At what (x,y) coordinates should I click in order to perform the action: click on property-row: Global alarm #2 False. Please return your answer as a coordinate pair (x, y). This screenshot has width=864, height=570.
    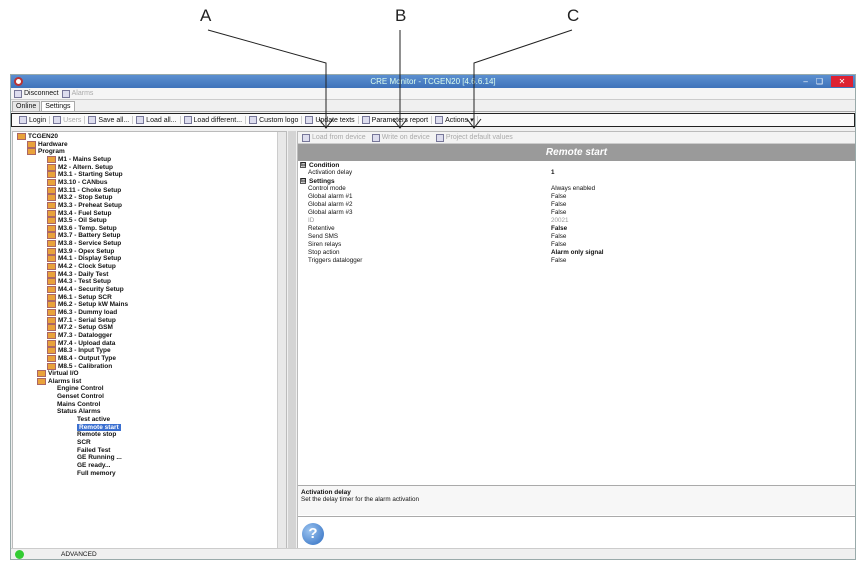
    Looking at the image, I should click on (576, 205).